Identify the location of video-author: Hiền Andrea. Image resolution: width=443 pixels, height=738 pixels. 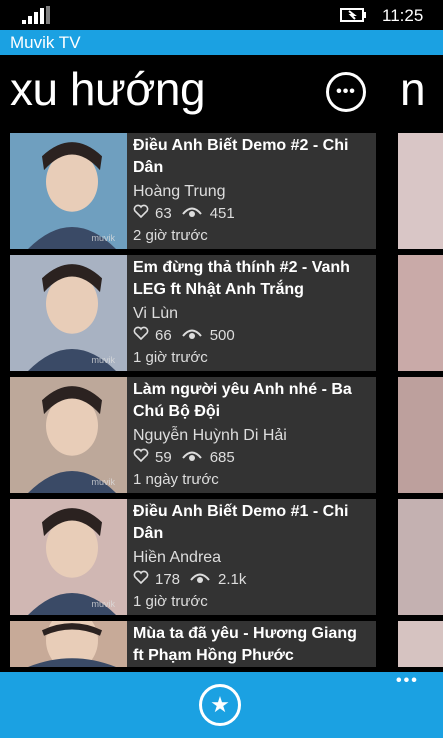
(177, 557).